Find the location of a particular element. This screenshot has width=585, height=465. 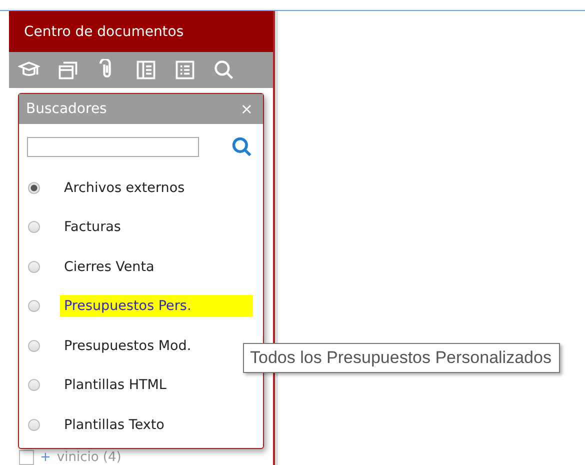

popup-title: Buscadores is located at coordinates (66, 109).